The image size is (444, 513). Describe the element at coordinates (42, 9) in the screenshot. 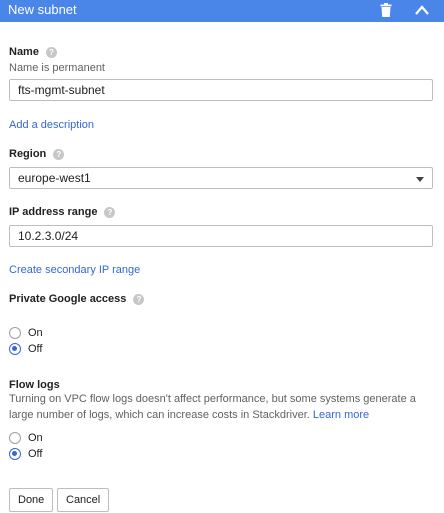

I see `panel-title: New subnet` at that location.